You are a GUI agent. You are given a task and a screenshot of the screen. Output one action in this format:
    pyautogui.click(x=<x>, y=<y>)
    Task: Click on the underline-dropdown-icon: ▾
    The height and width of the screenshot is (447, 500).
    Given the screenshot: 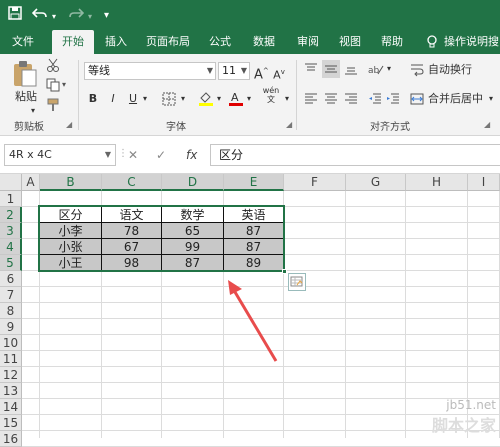 What is the action you would take?
    pyautogui.click(x=145, y=99)
    